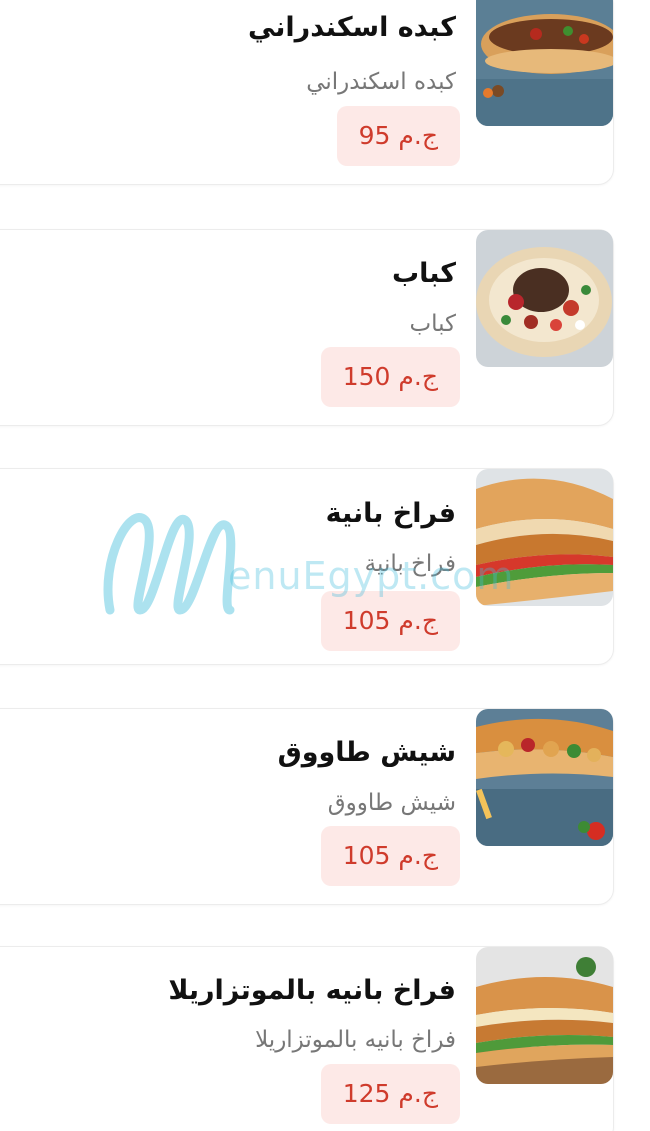  I want to click on item-description: شيش طاووق, so click(391, 803).